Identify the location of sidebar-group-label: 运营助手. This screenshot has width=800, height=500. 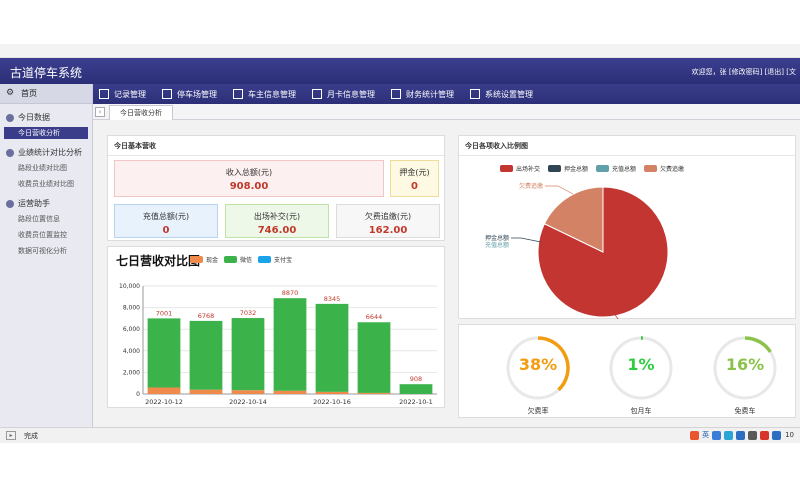
(34, 203).